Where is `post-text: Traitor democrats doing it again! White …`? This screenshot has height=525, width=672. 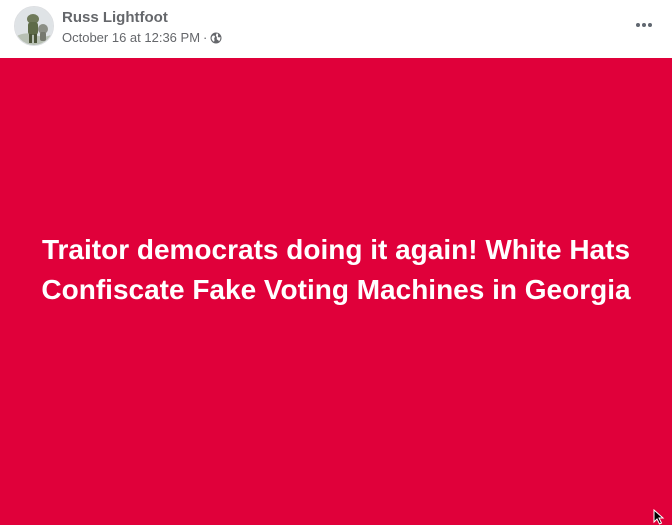 post-text: Traitor democrats doing it again! White … is located at coordinates (336, 269).